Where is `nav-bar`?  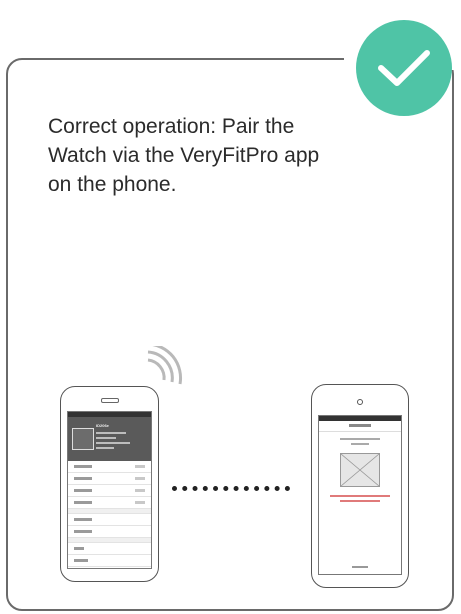 nav-bar is located at coordinates (360, 426).